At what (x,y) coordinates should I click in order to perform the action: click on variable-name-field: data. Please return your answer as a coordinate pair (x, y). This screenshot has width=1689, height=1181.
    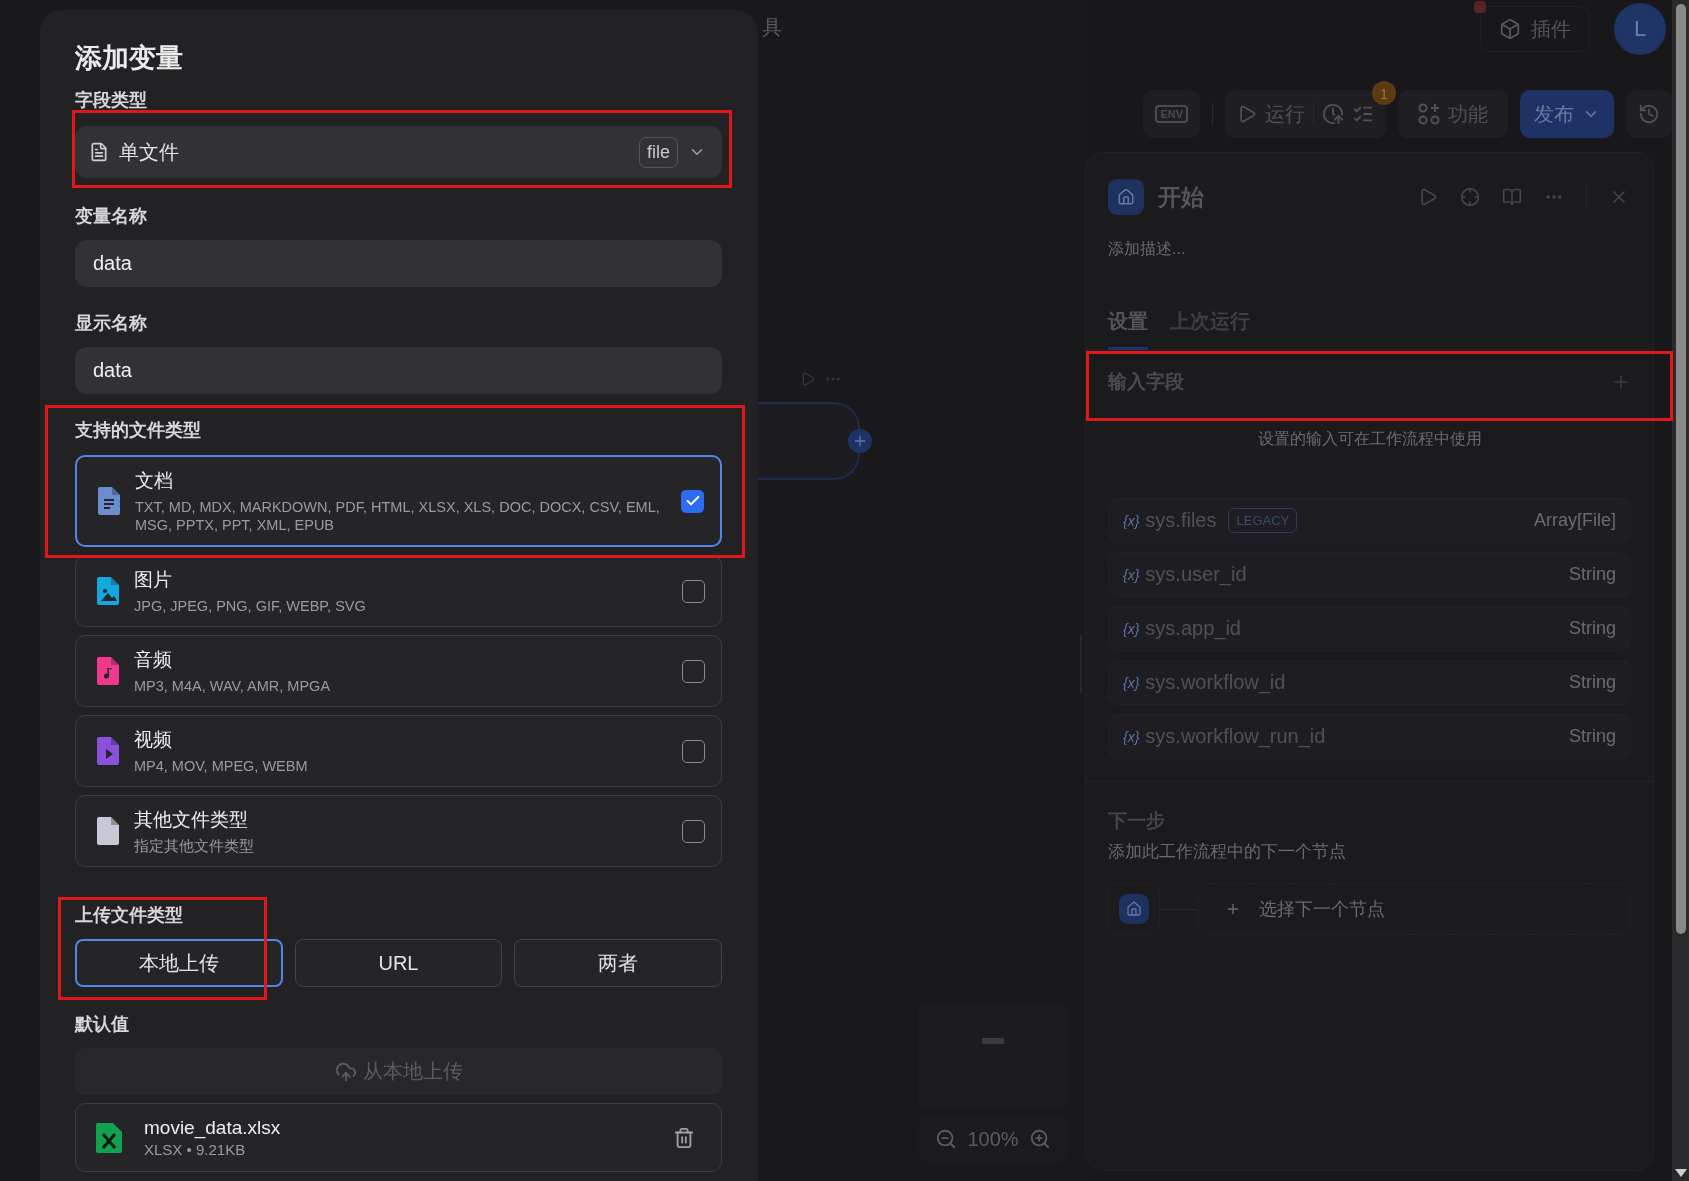
    Looking at the image, I should click on (398, 263).